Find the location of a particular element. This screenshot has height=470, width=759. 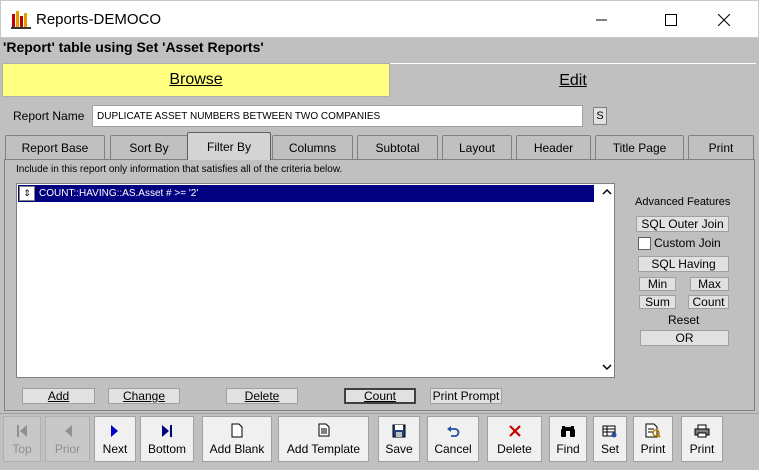

cancel-label: Cancel is located at coordinates (453, 449).